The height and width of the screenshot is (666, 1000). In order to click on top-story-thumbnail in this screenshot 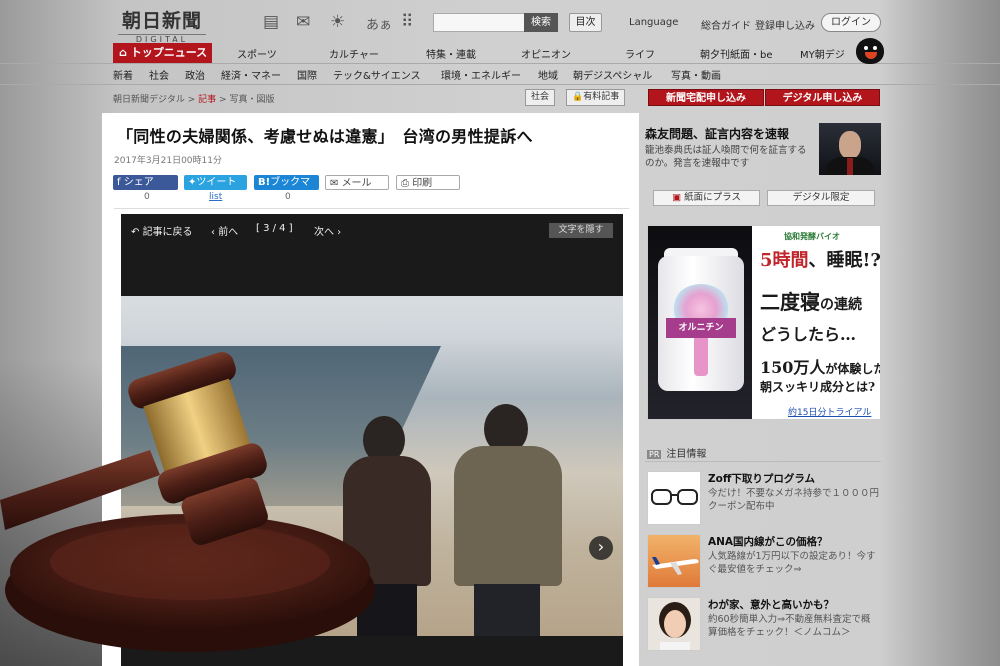, I will do `click(850, 149)`.